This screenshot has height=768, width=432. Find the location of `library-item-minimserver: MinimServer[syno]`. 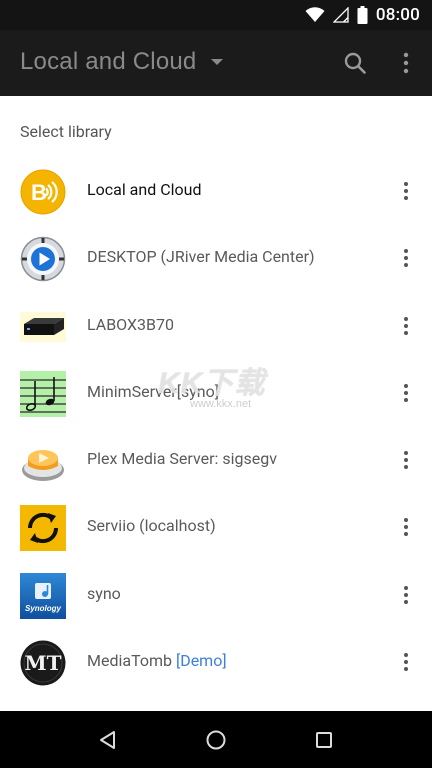

library-item-minimserver: MinimServer[syno] is located at coordinates (216, 393).